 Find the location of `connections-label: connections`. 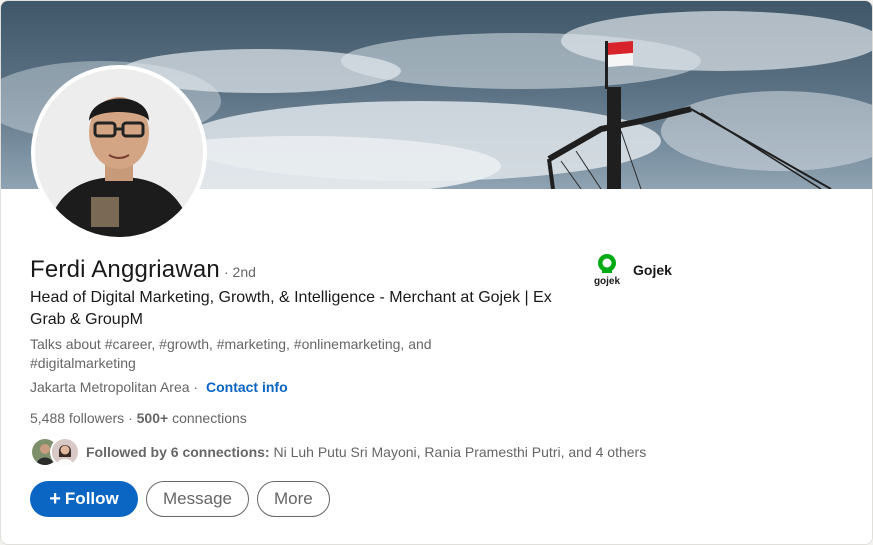

connections-label: connections is located at coordinates (209, 418).